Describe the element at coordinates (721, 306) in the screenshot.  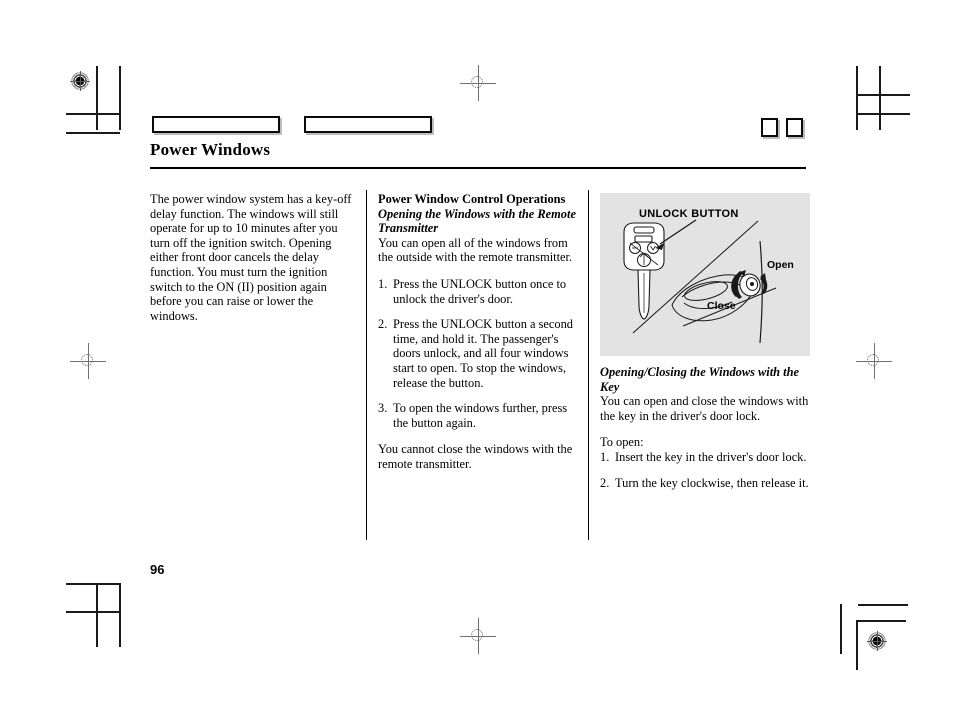
I see `illustration-label-close: Close` at that location.